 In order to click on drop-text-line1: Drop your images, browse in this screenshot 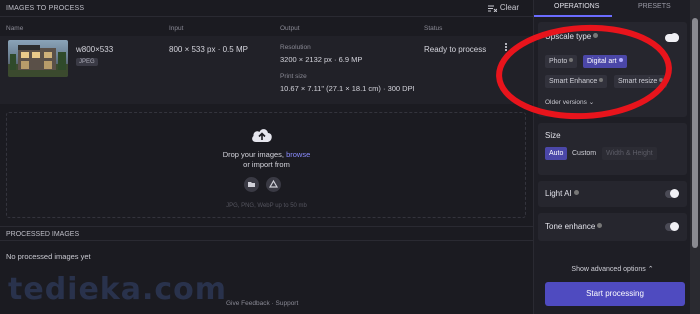, I will do `click(266, 154)`.